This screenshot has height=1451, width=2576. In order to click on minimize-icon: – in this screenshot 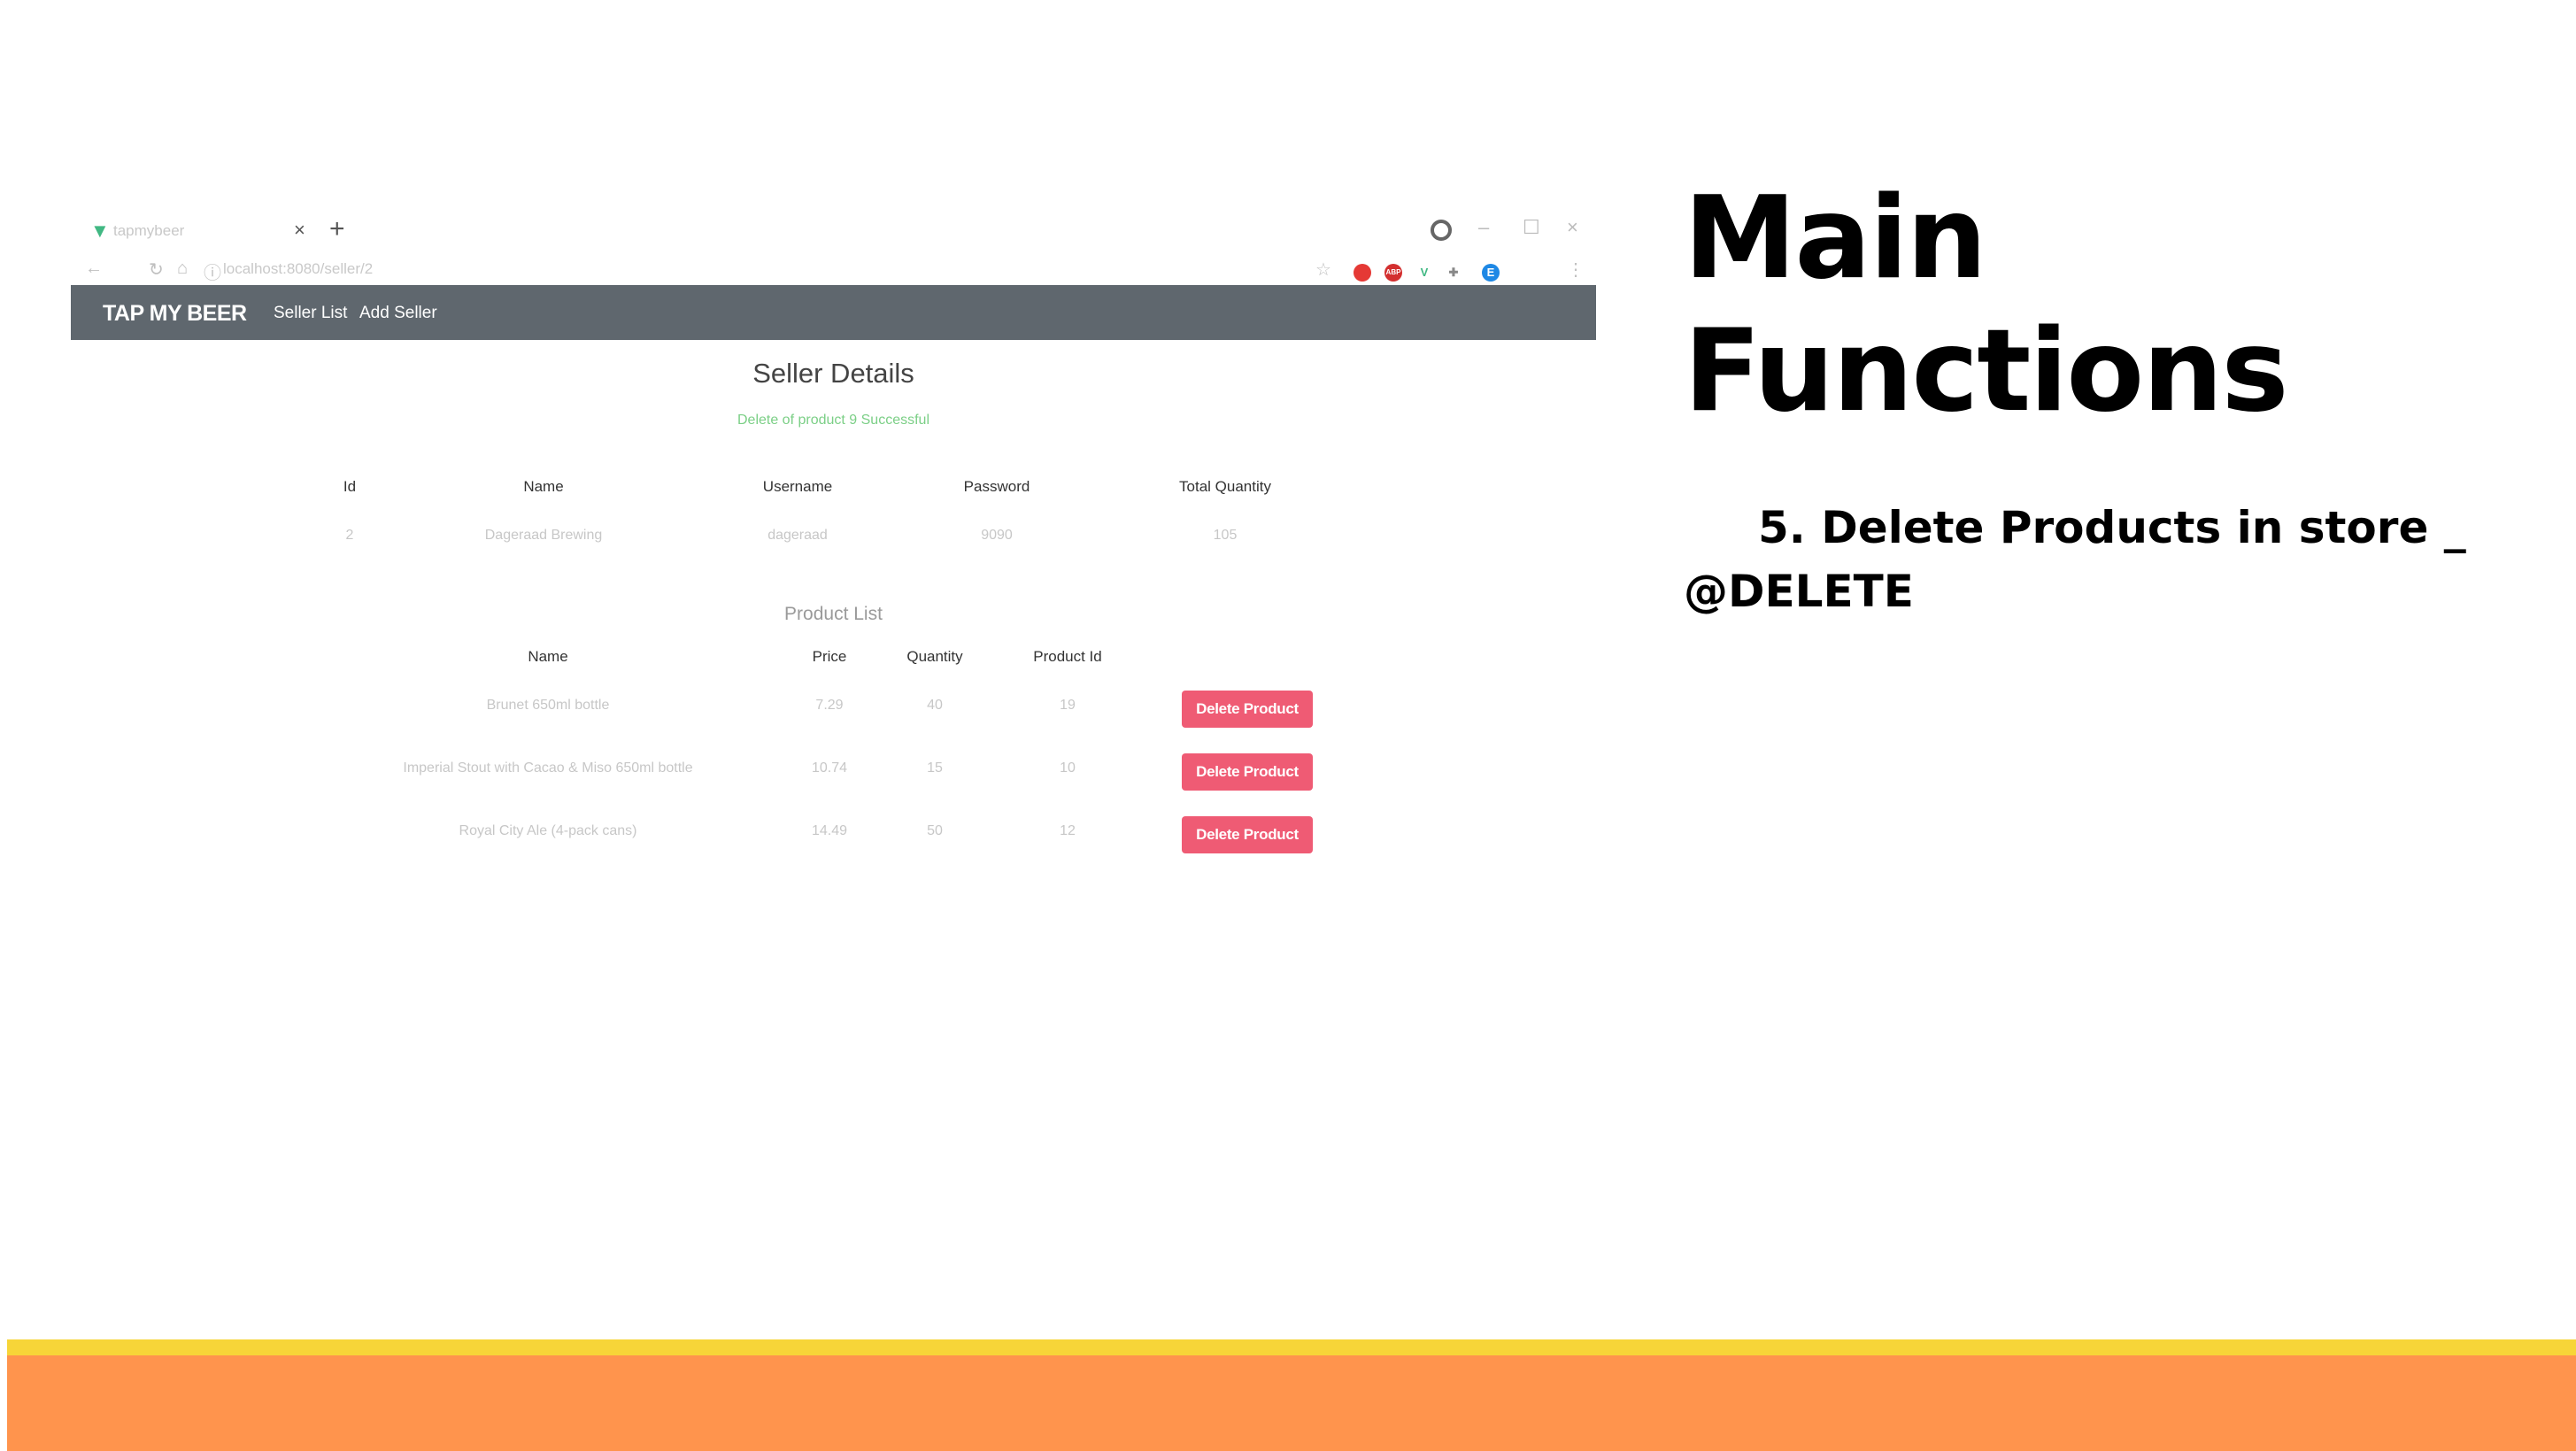, I will do `click(1483, 227)`.